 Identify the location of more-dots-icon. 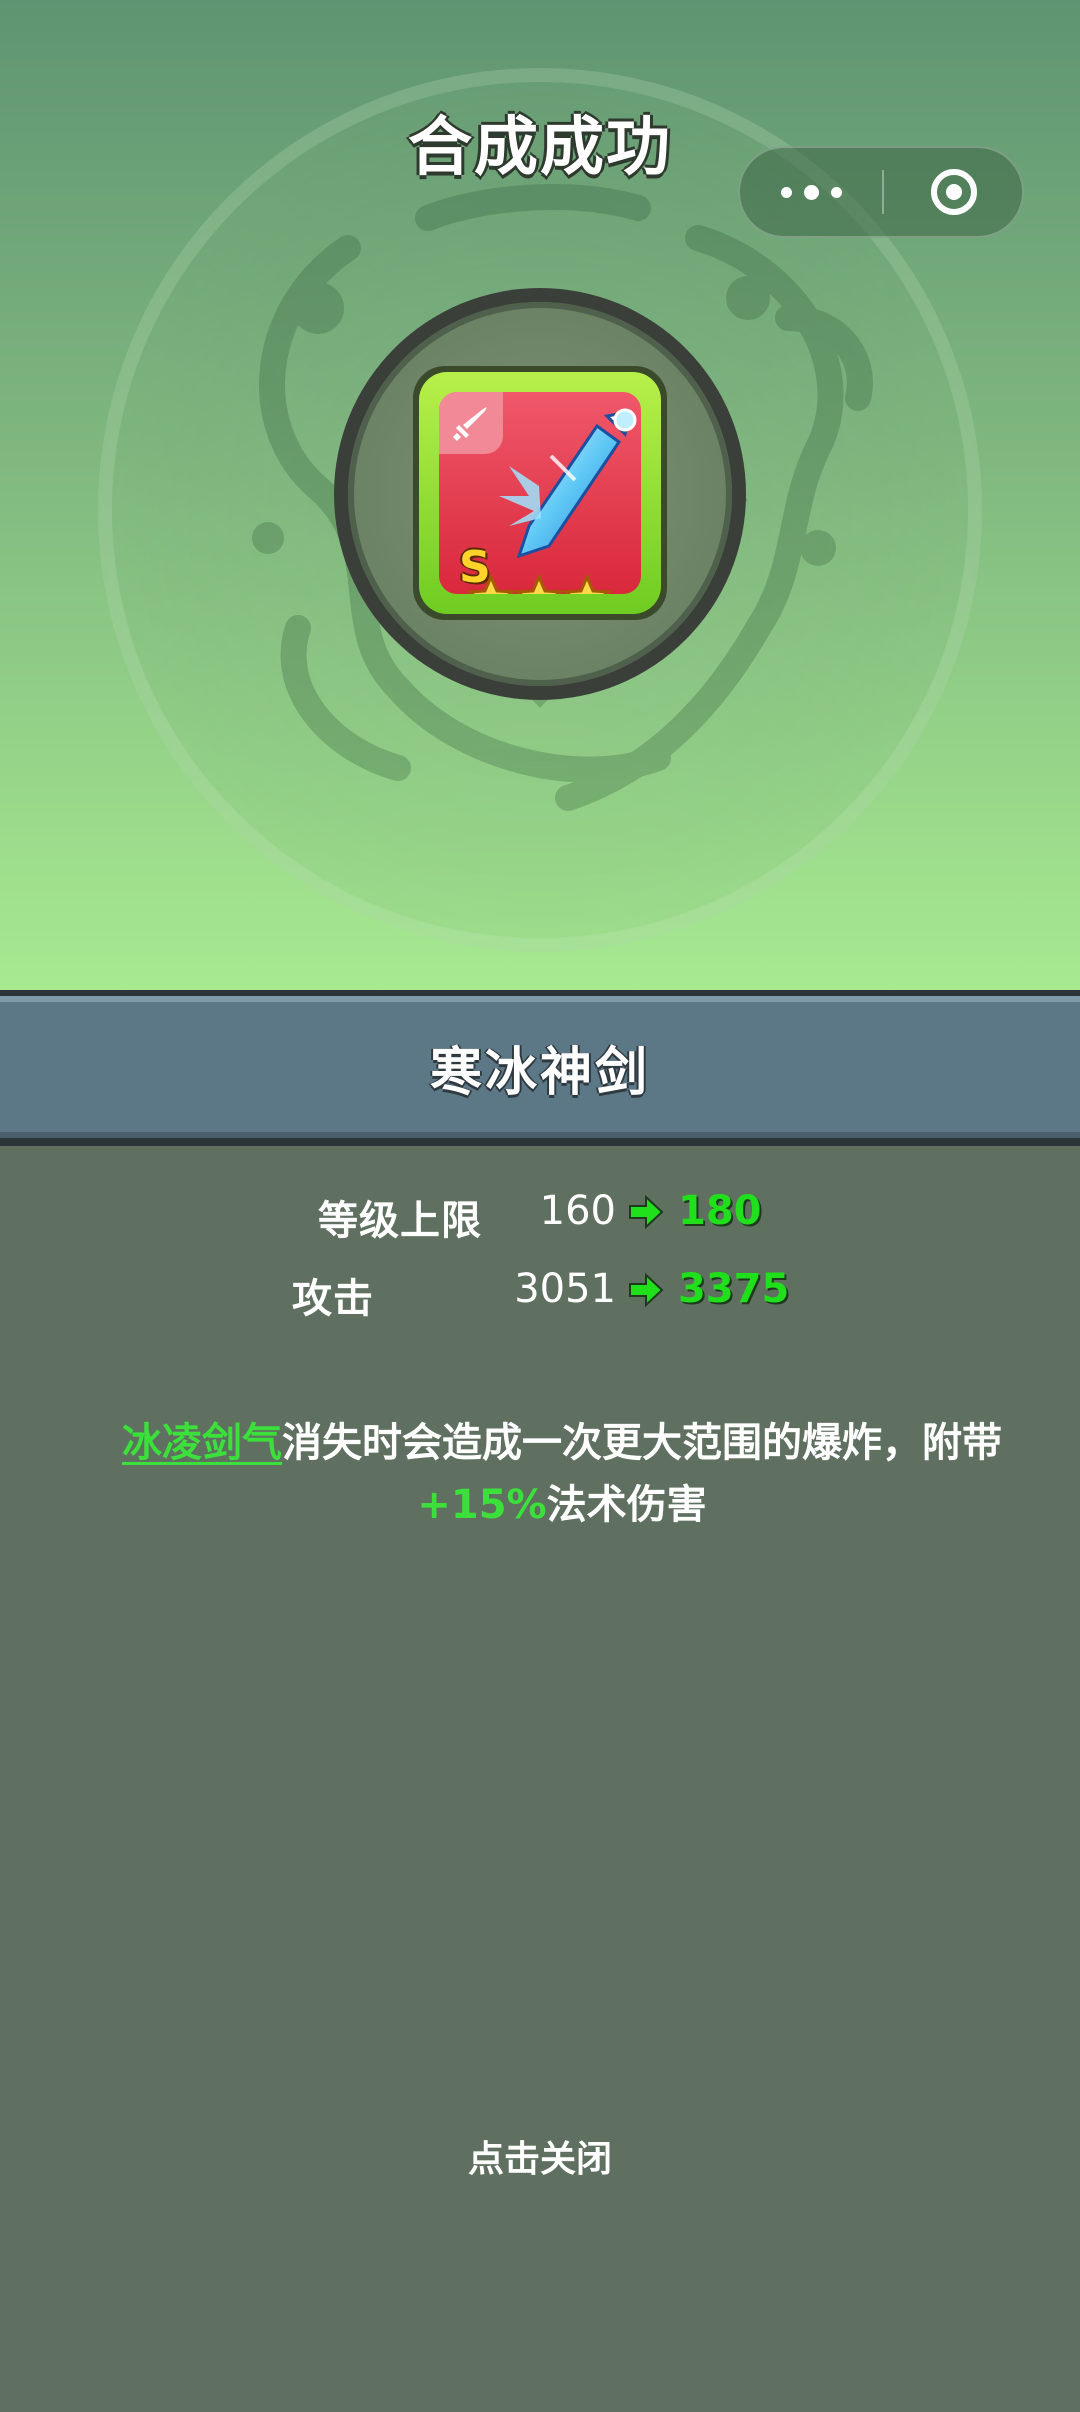
(811, 192).